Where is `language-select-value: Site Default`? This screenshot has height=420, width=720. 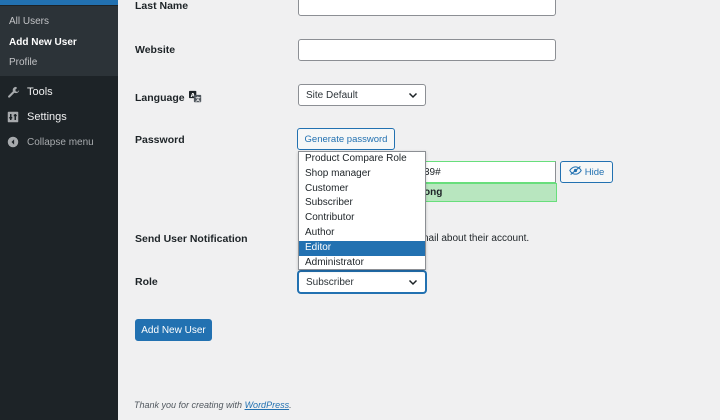
language-select-value: Site Default is located at coordinates (332, 95).